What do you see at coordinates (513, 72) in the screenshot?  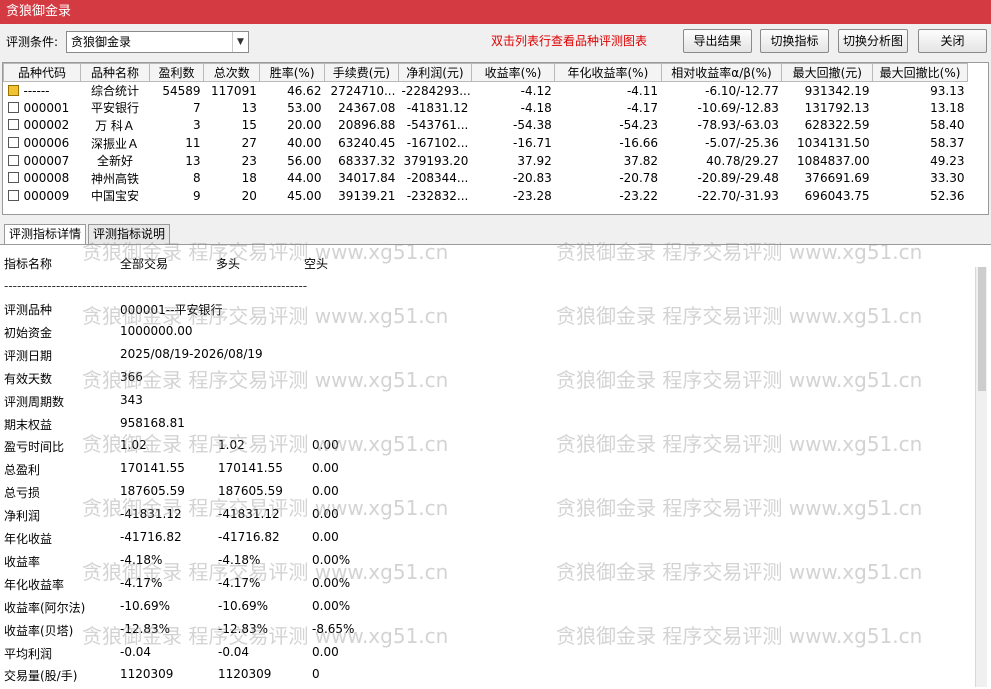 I see `col-header: 收益率(%)` at bounding box center [513, 72].